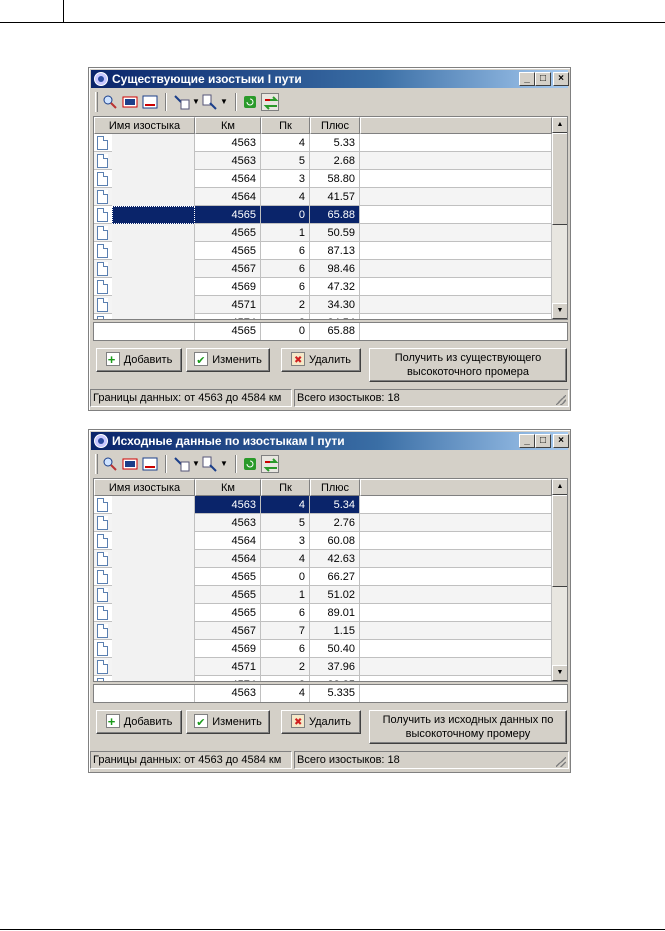 Image resolution: width=665 pixels, height=931 pixels. I want to click on scroll-down-button: ▼, so click(559, 673).